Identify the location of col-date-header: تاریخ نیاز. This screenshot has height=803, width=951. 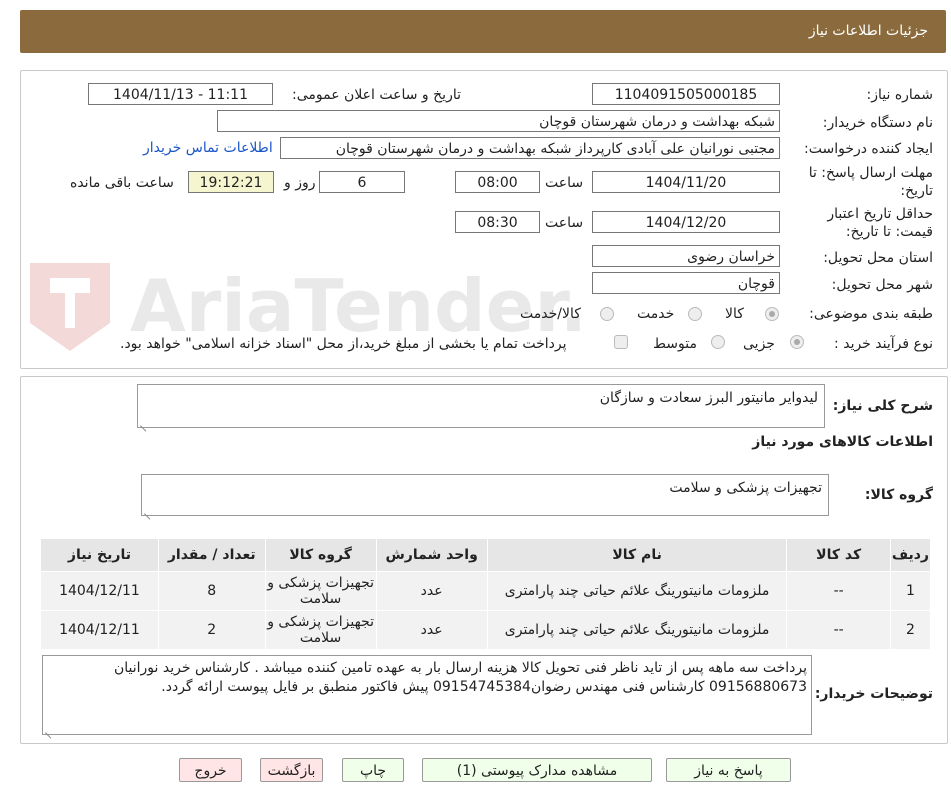
(99, 555).